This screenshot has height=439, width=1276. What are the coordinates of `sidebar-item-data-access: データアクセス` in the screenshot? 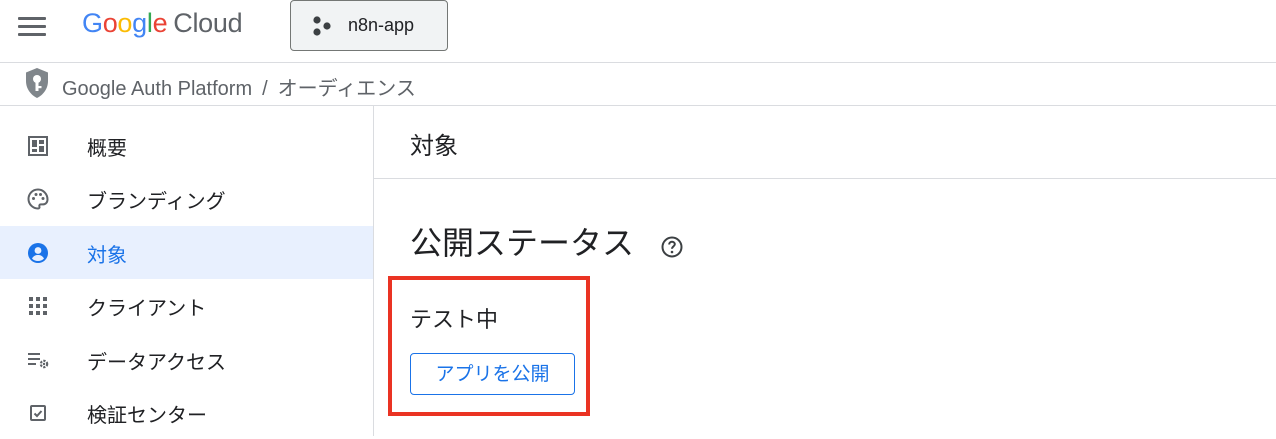 It's located at (186, 359).